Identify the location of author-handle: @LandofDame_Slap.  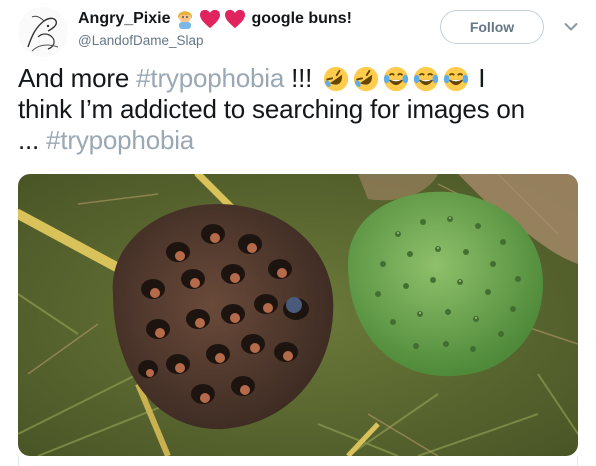
(141, 40).